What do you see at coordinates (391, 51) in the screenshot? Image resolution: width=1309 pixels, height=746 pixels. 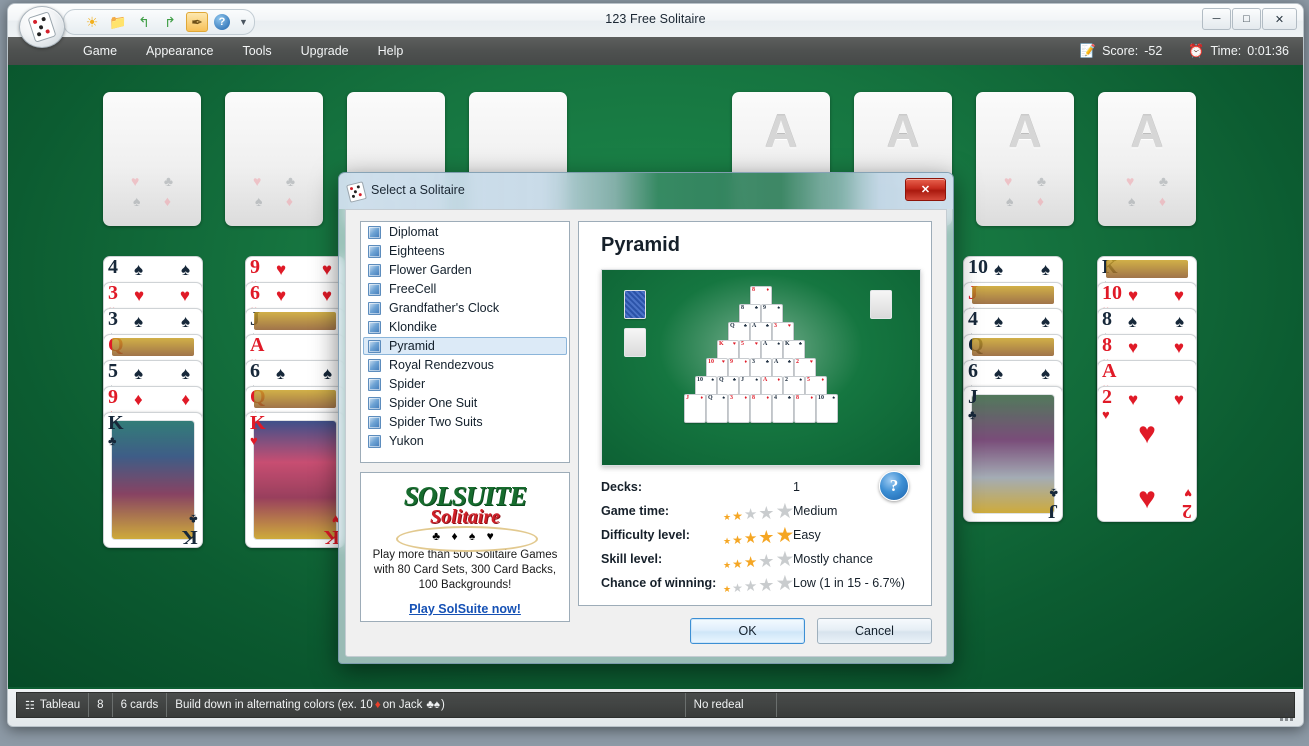 I see `menu-help: Help` at bounding box center [391, 51].